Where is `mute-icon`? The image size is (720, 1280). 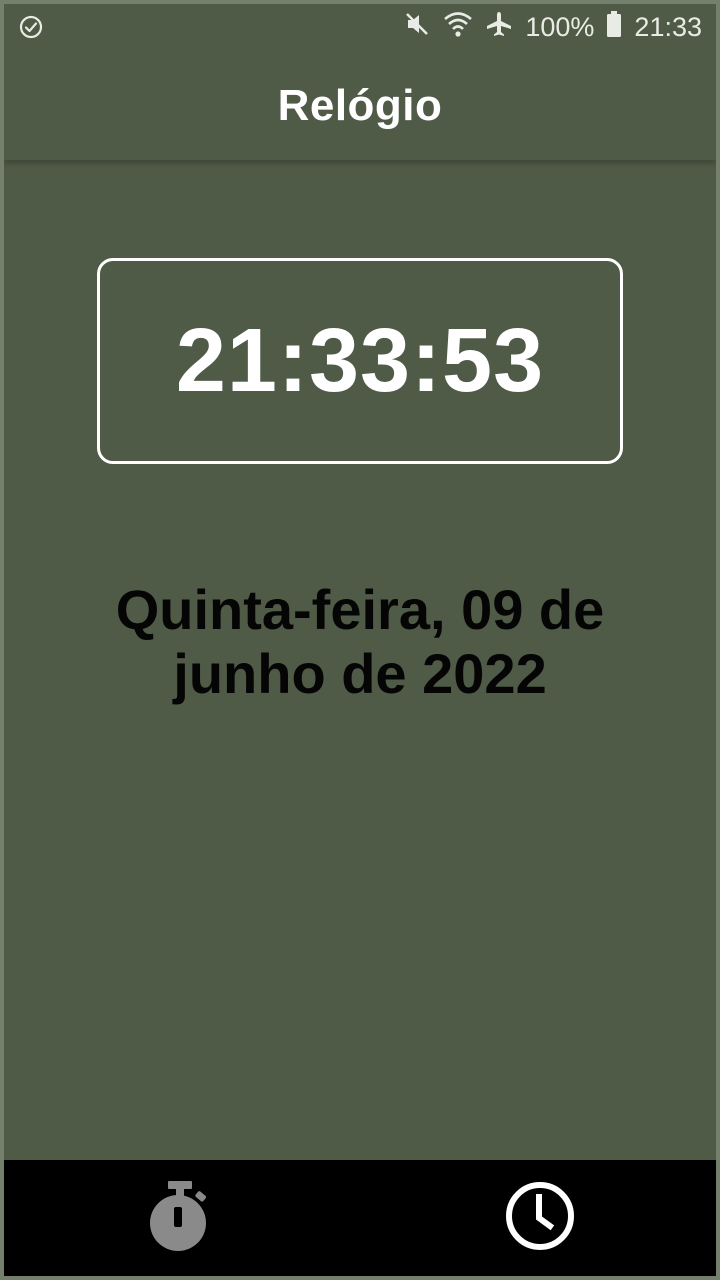
mute-icon is located at coordinates (417, 27).